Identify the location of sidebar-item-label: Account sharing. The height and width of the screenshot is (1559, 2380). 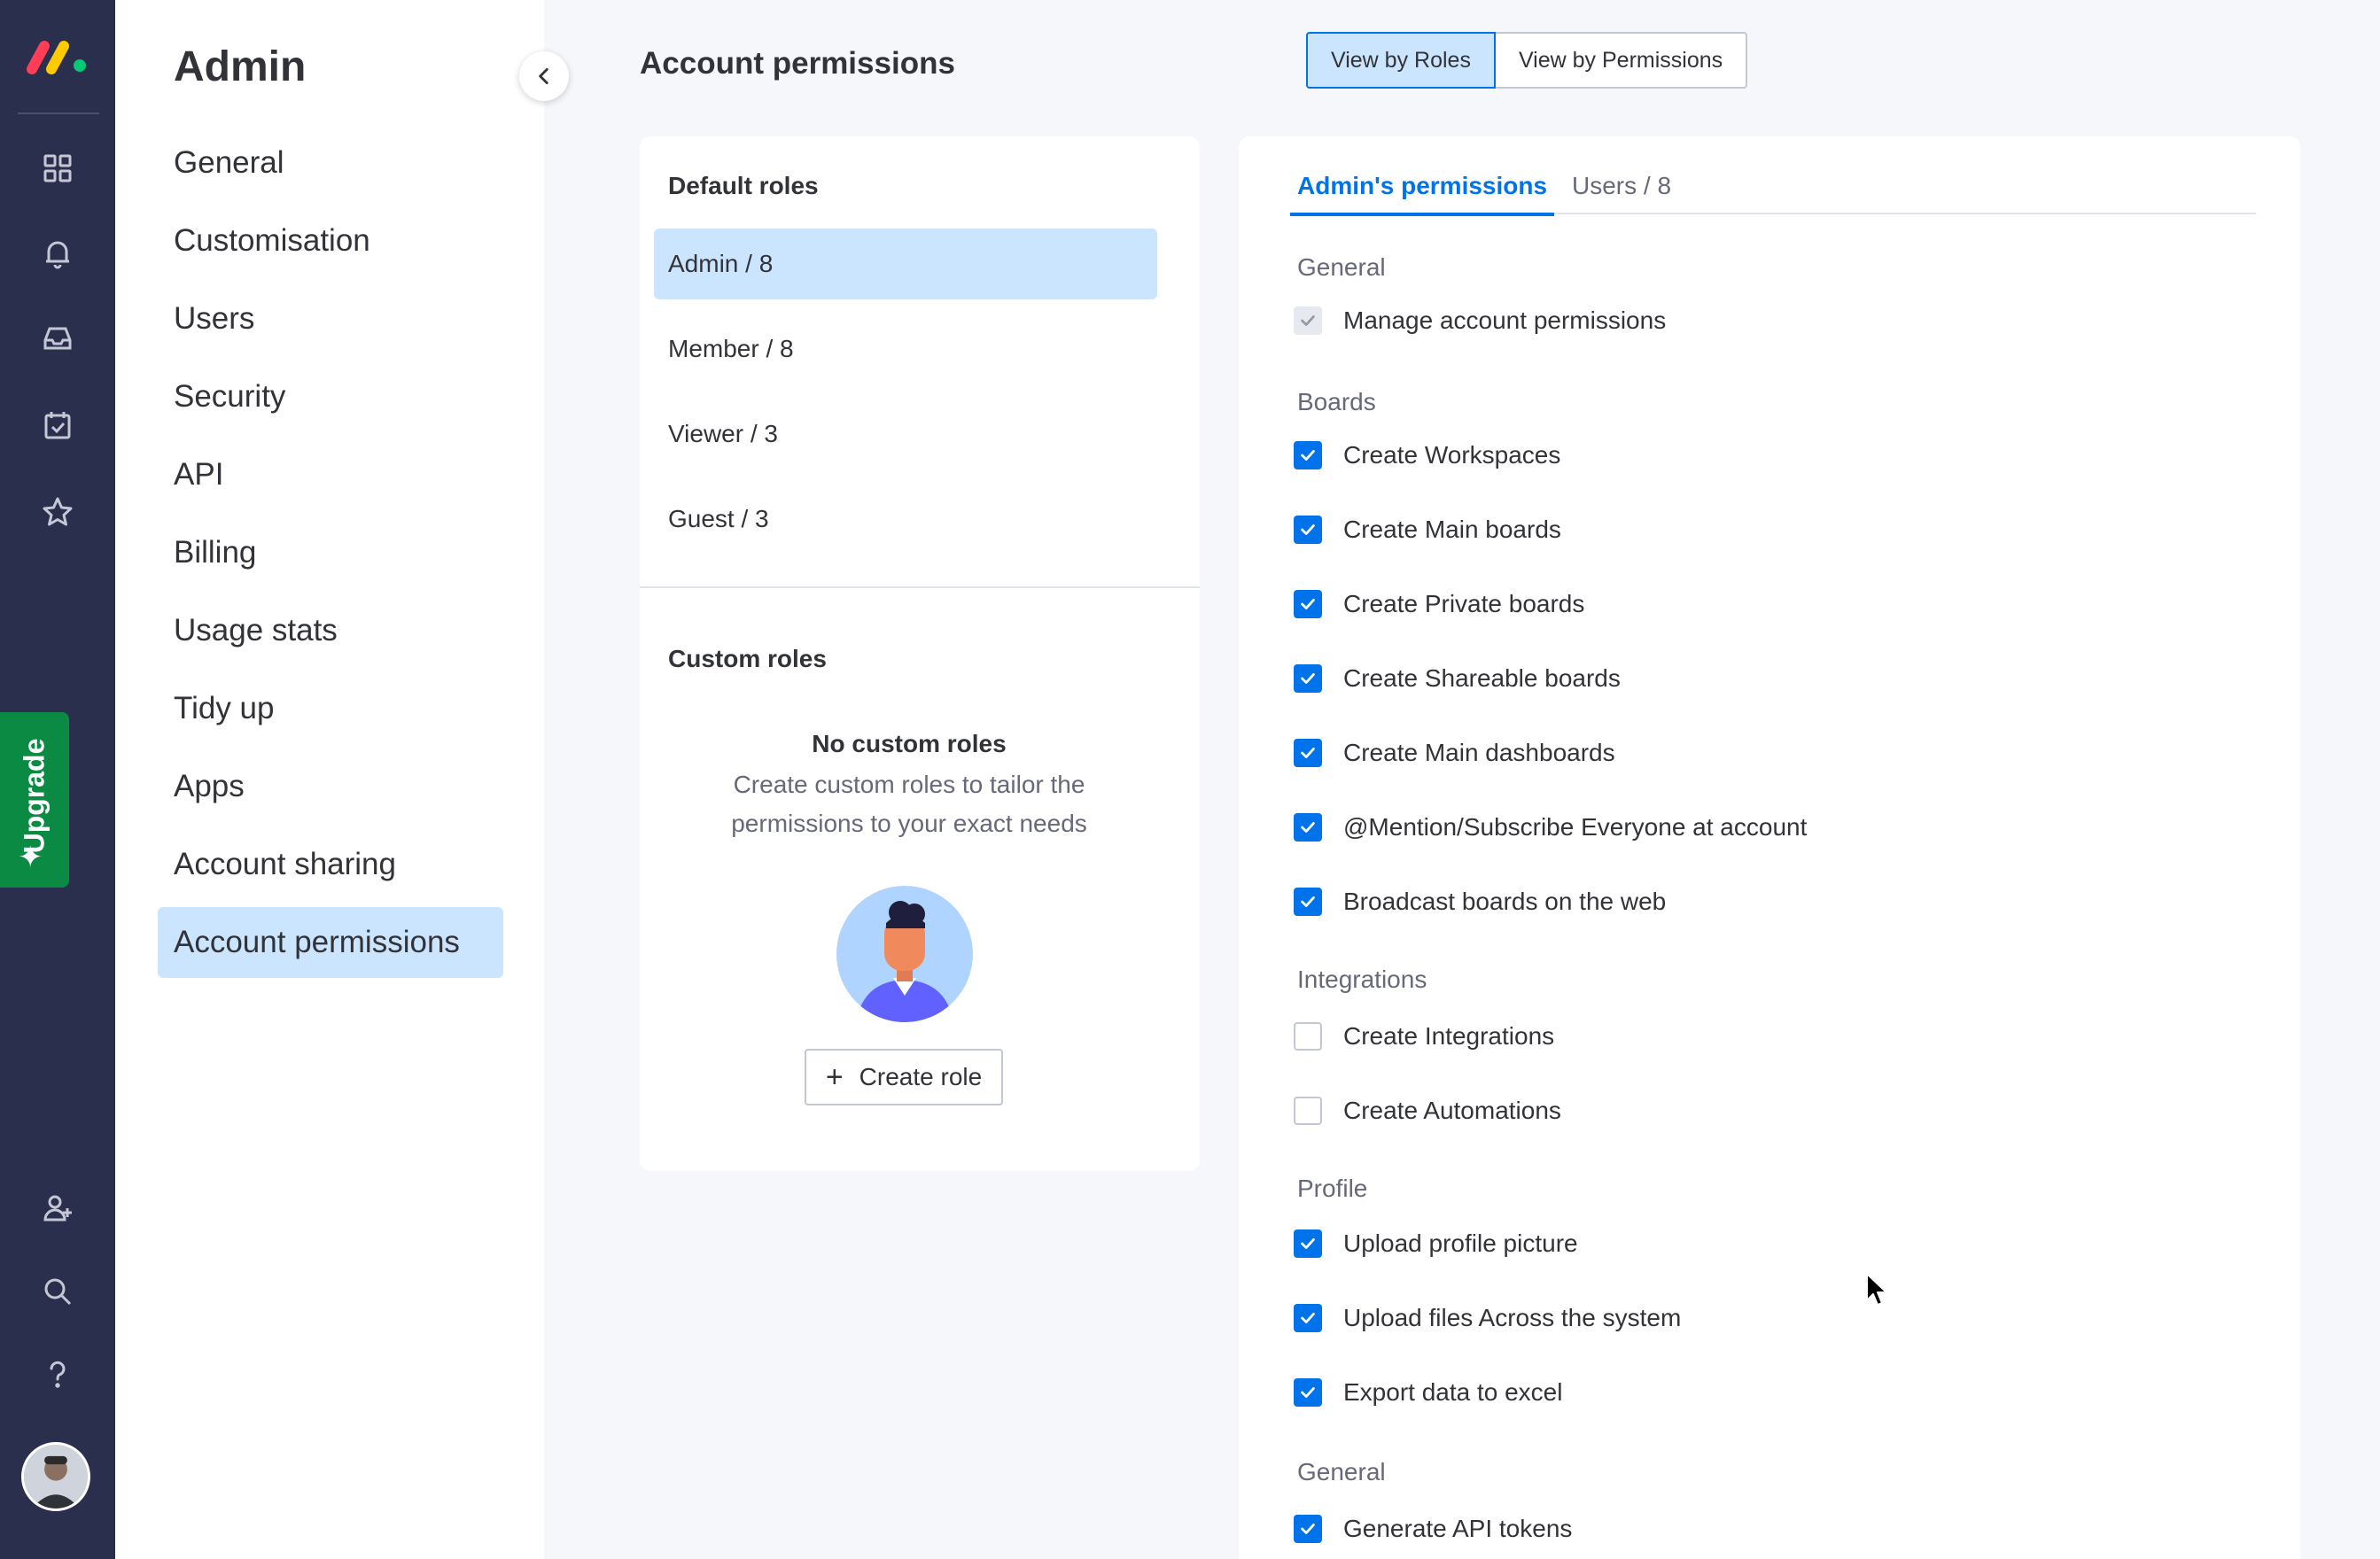
(285, 864).